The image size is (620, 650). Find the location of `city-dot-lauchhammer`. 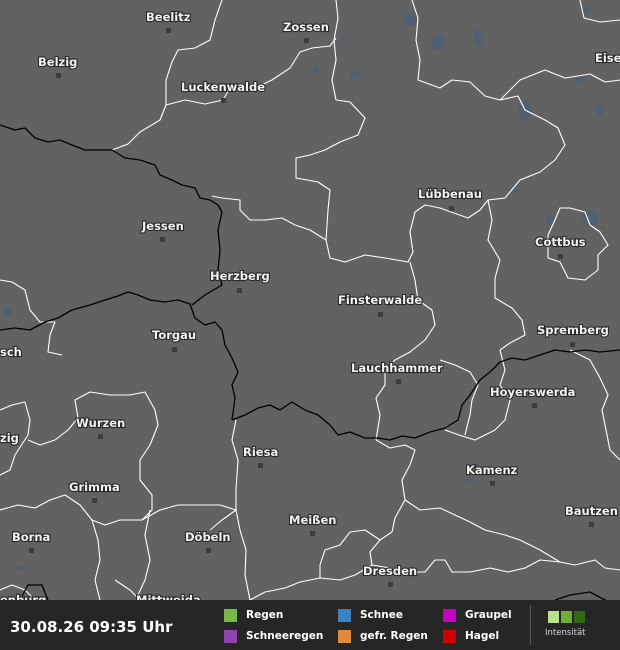

city-dot-lauchhammer is located at coordinates (398, 381).